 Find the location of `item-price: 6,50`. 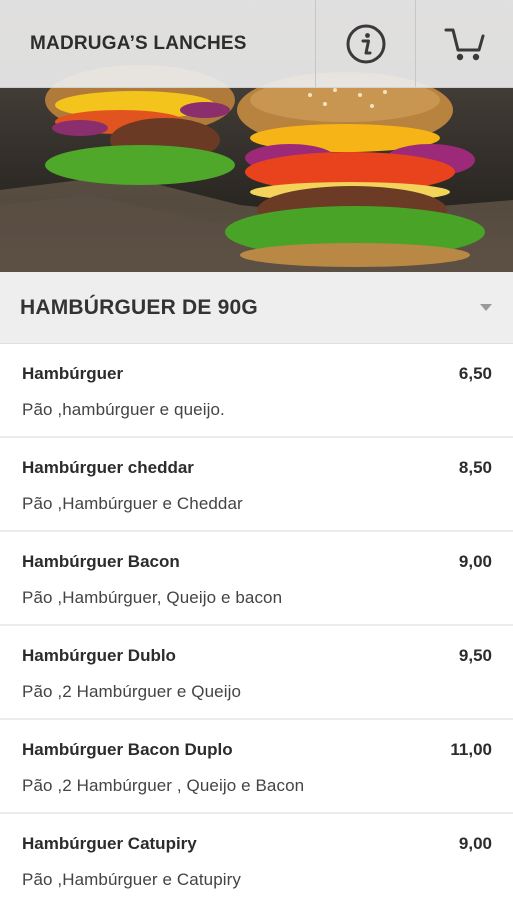

item-price: 6,50 is located at coordinates (475, 373).